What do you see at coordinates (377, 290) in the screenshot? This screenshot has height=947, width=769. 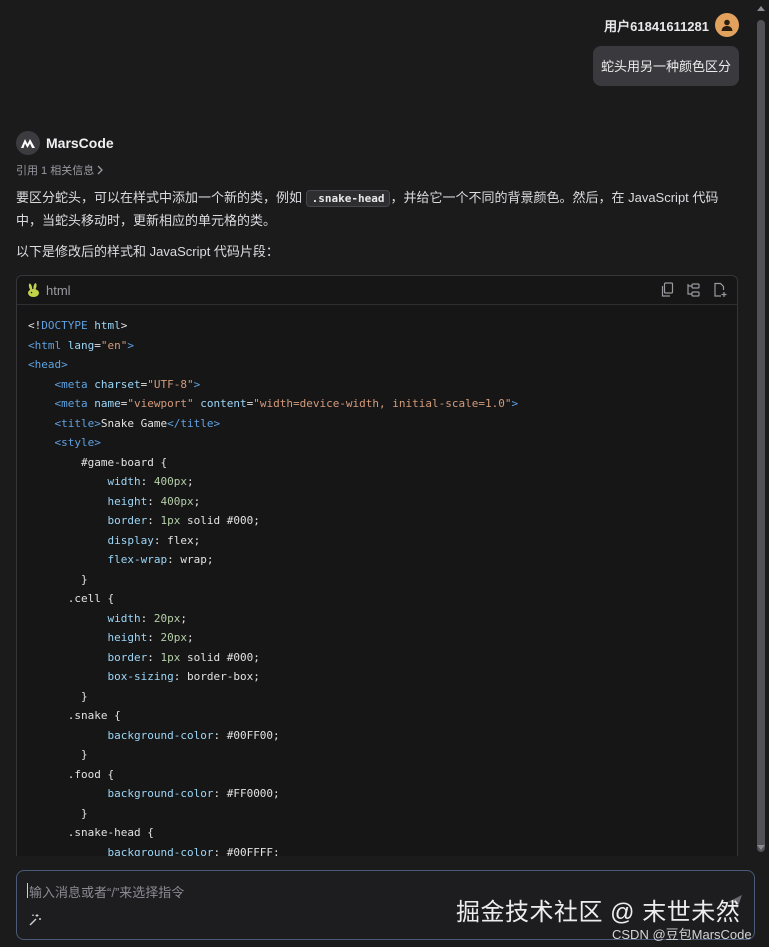 I see `code-block-header: html` at bounding box center [377, 290].